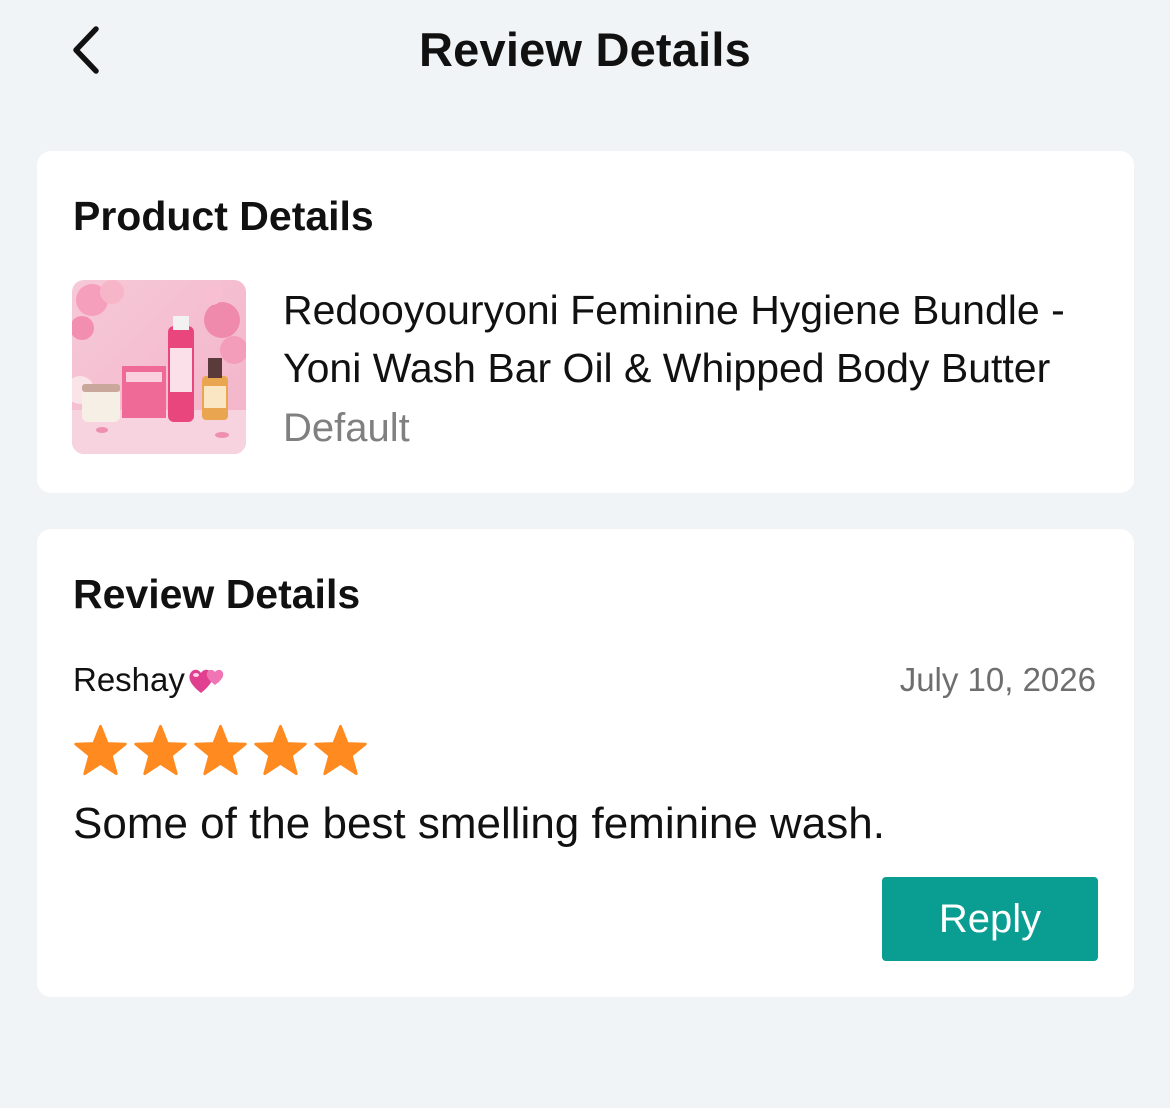 Image resolution: width=1170 pixels, height=1108 pixels. What do you see at coordinates (997, 679) in the screenshot?
I see `review-date: July 10, 2026` at bounding box center [997, 679].